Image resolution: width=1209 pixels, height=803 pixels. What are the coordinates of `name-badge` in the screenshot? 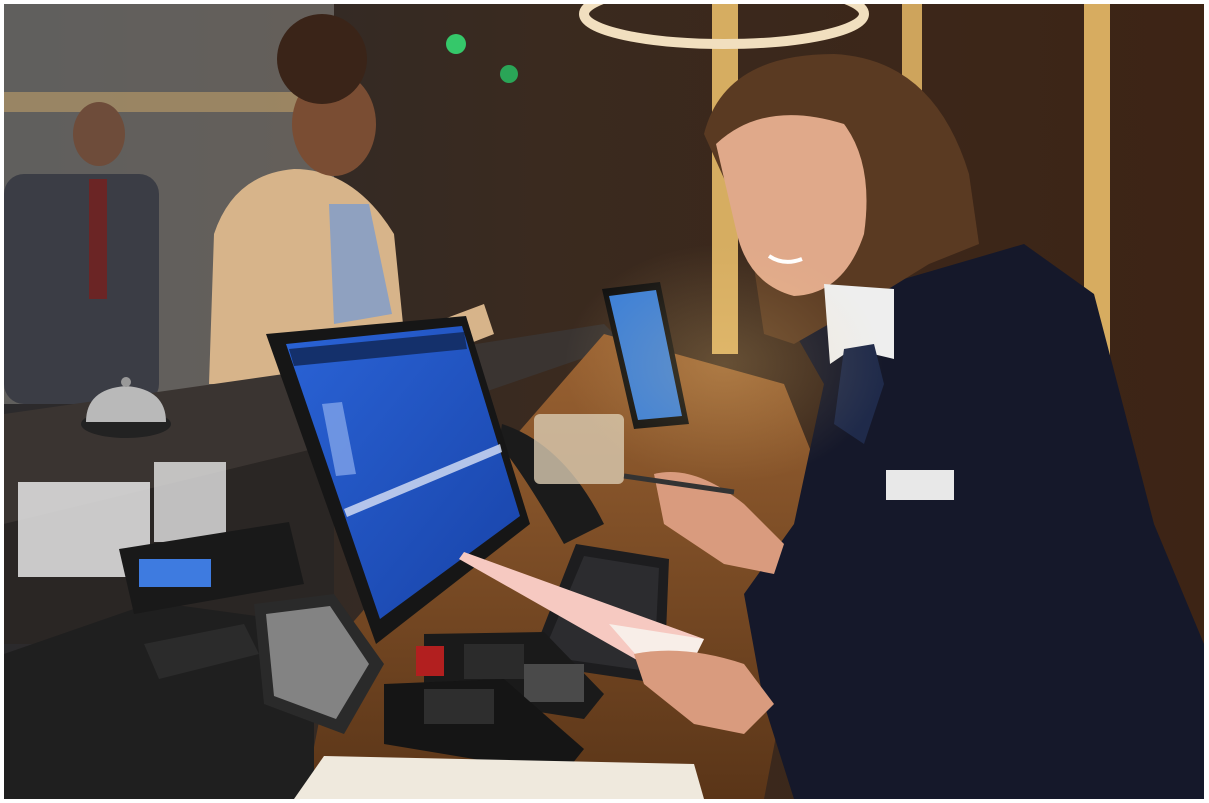 It's located at (920, 485).